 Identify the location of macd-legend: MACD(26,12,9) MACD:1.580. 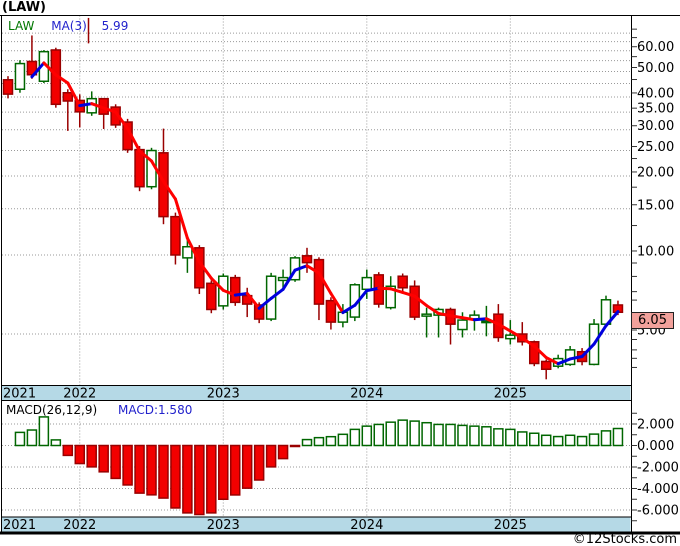
(99, 410).